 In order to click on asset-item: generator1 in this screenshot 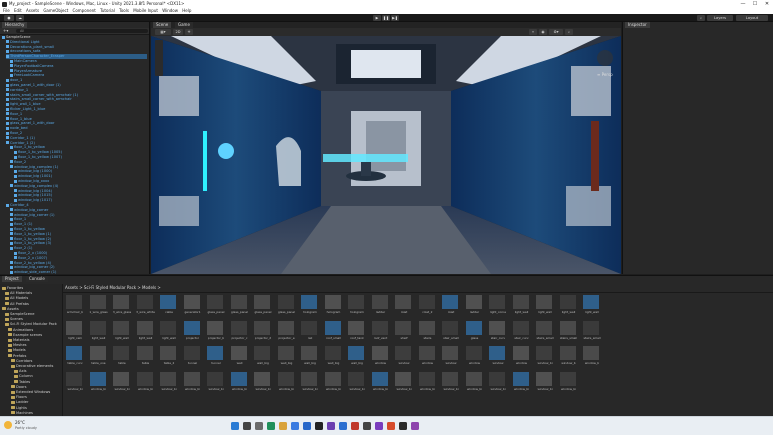, I will do `click(193, 305)`.